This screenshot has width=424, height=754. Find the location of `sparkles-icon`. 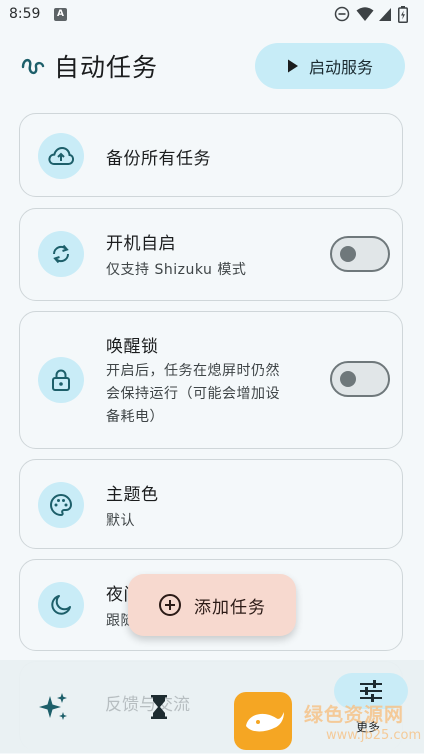

sparkles-icon is located at coordinates (53, 706).